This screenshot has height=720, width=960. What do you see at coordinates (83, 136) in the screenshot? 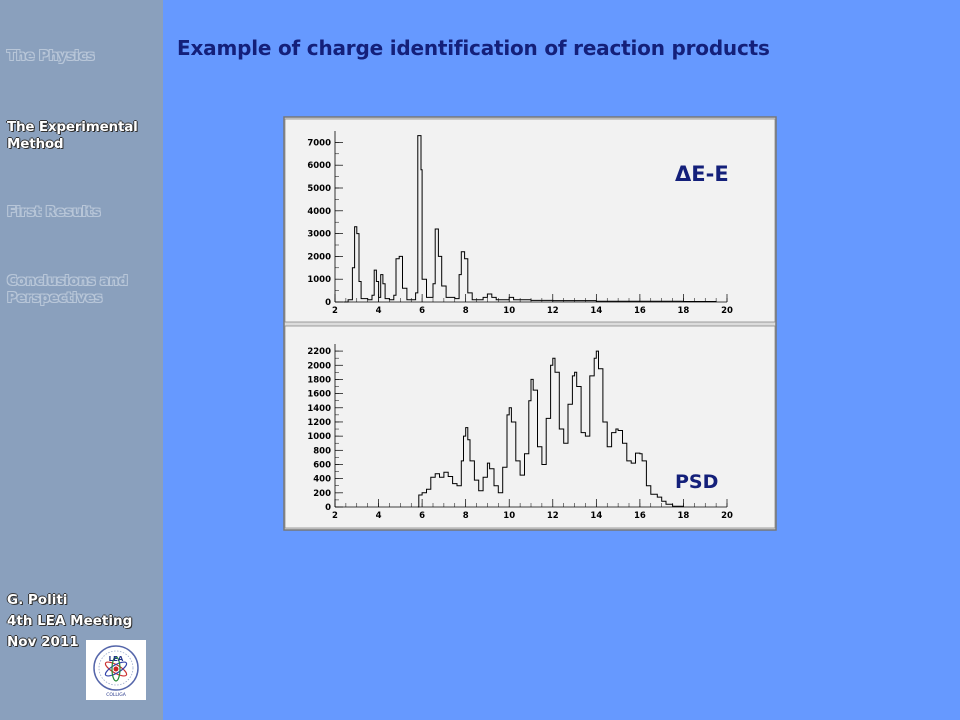
I see `nav-item-the-experimental-method: The Experimental Method` at bounding box center [83, 136].